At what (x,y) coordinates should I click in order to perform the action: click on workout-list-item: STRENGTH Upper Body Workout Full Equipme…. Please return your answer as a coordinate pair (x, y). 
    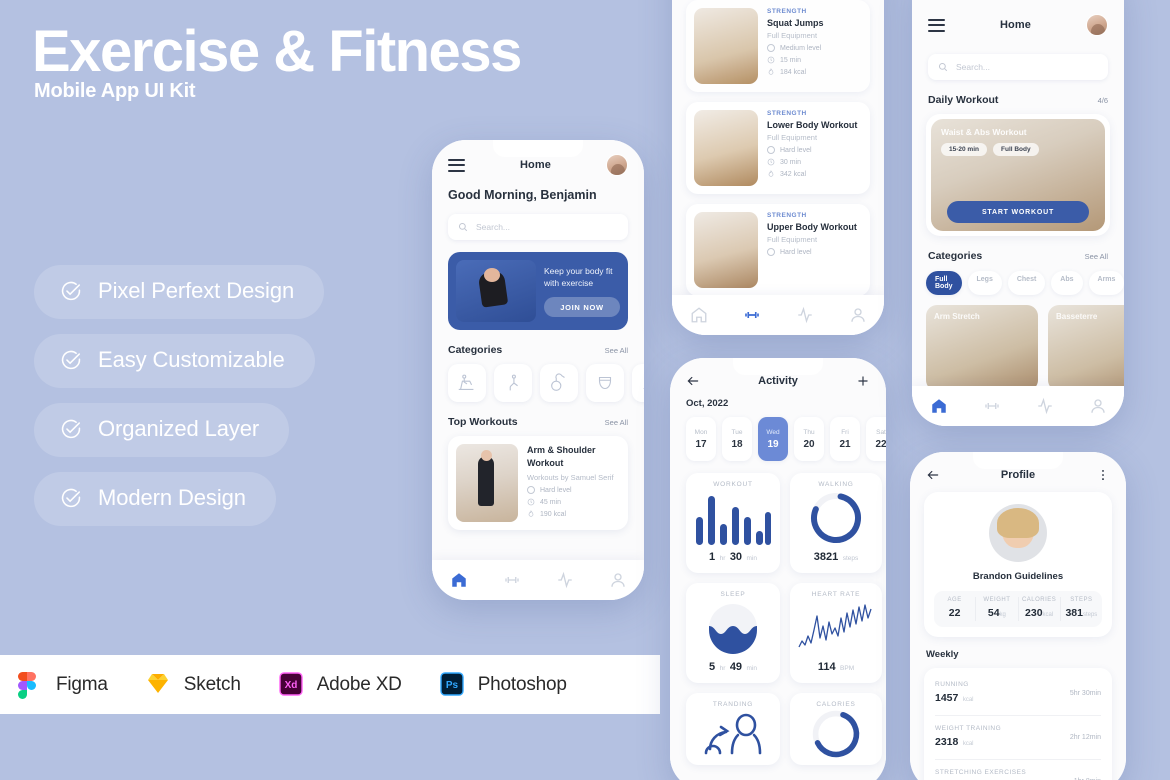
    Looking at the image, I should click on (778, 250).